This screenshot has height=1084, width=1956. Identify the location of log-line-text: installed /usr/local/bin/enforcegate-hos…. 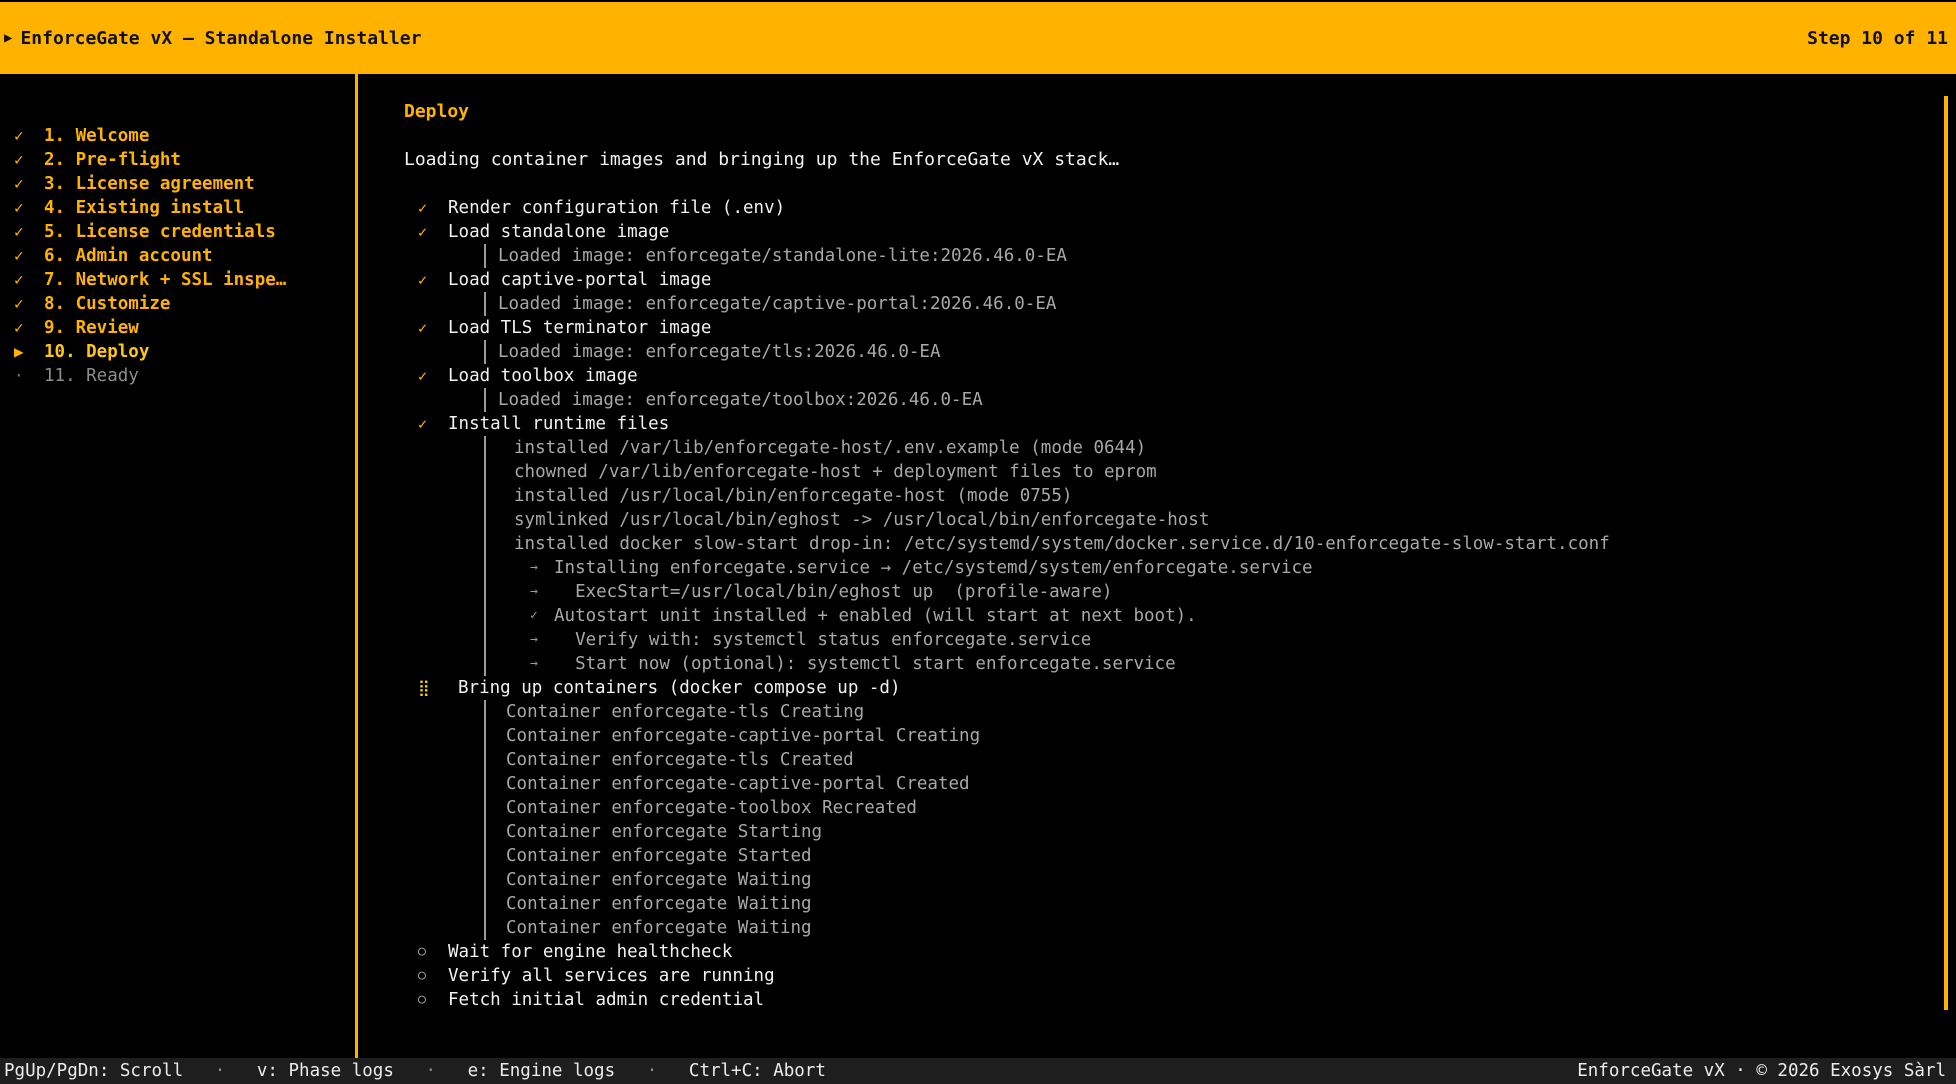
(793, 496).